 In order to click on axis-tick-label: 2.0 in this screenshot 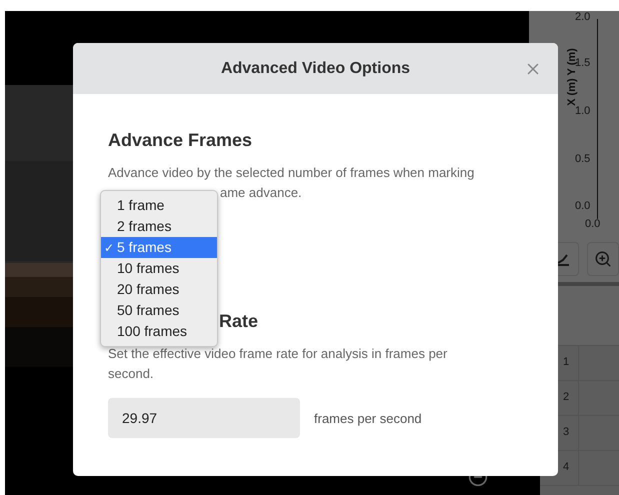, I will do `click(582, 17)`.